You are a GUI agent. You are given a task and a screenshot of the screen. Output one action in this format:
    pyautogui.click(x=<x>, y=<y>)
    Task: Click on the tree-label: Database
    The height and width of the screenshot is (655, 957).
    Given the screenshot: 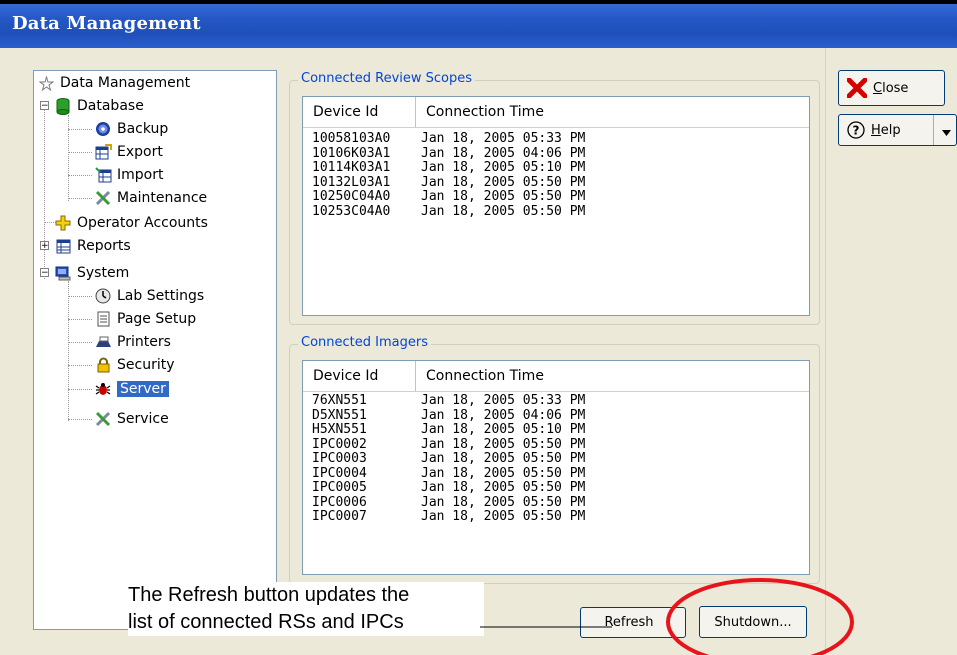 What is the action you would take?
    pyautogui.click(x=110, y=106)
    